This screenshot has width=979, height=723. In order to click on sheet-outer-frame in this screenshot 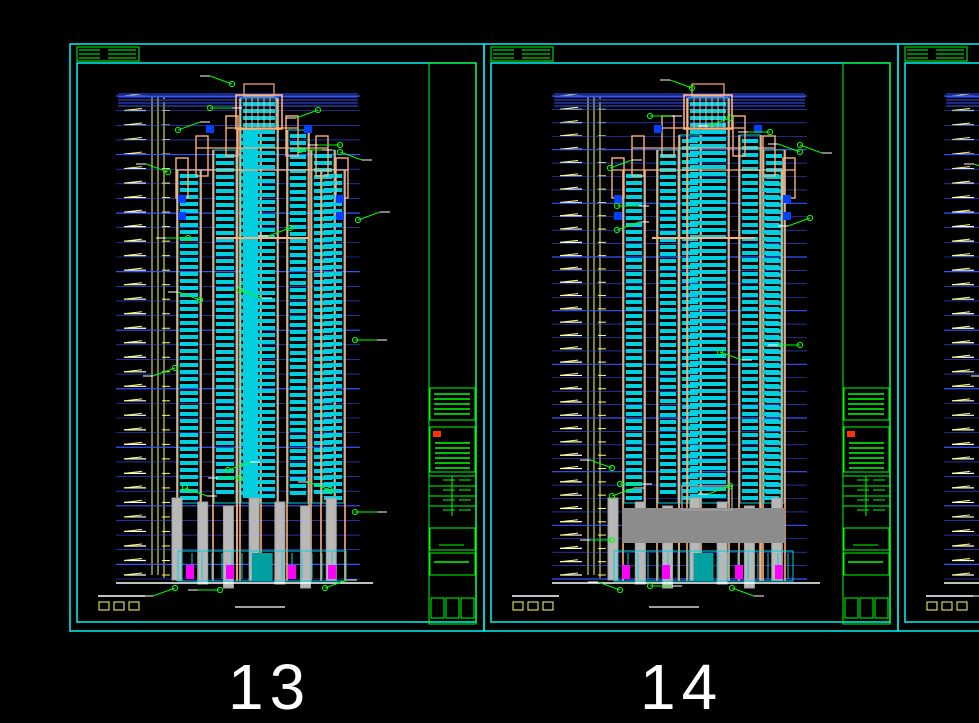, I will do `click(938, 337)`.